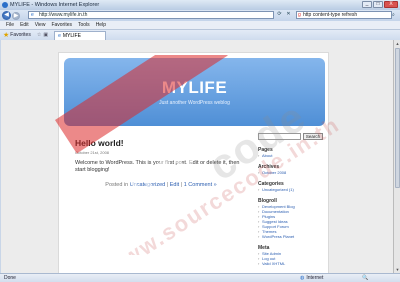 The width and height of the screenshot is (400, 282). What do you see at coordinates (71, 35) in the screenshot?
I see `tab-label: MYLIFE` at bounding box center [71, 35].